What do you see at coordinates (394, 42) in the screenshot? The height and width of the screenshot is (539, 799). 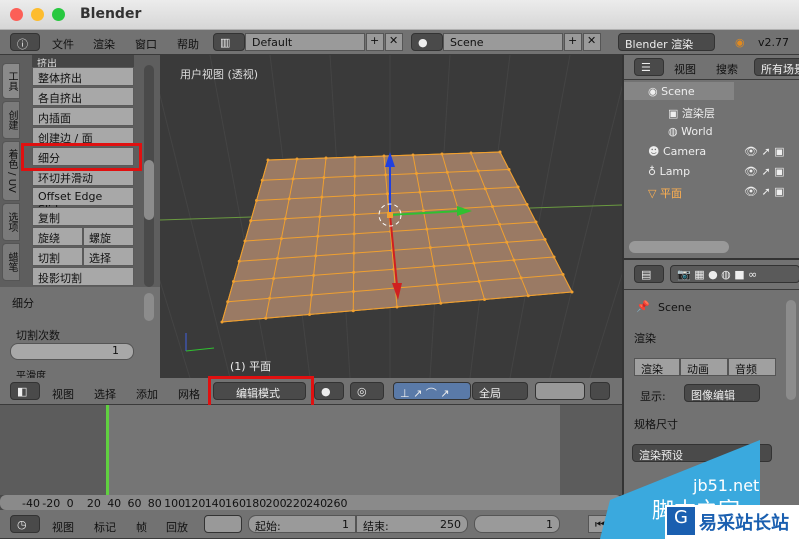 I see `close-icon: ✕` at bounding box center [394, 42].